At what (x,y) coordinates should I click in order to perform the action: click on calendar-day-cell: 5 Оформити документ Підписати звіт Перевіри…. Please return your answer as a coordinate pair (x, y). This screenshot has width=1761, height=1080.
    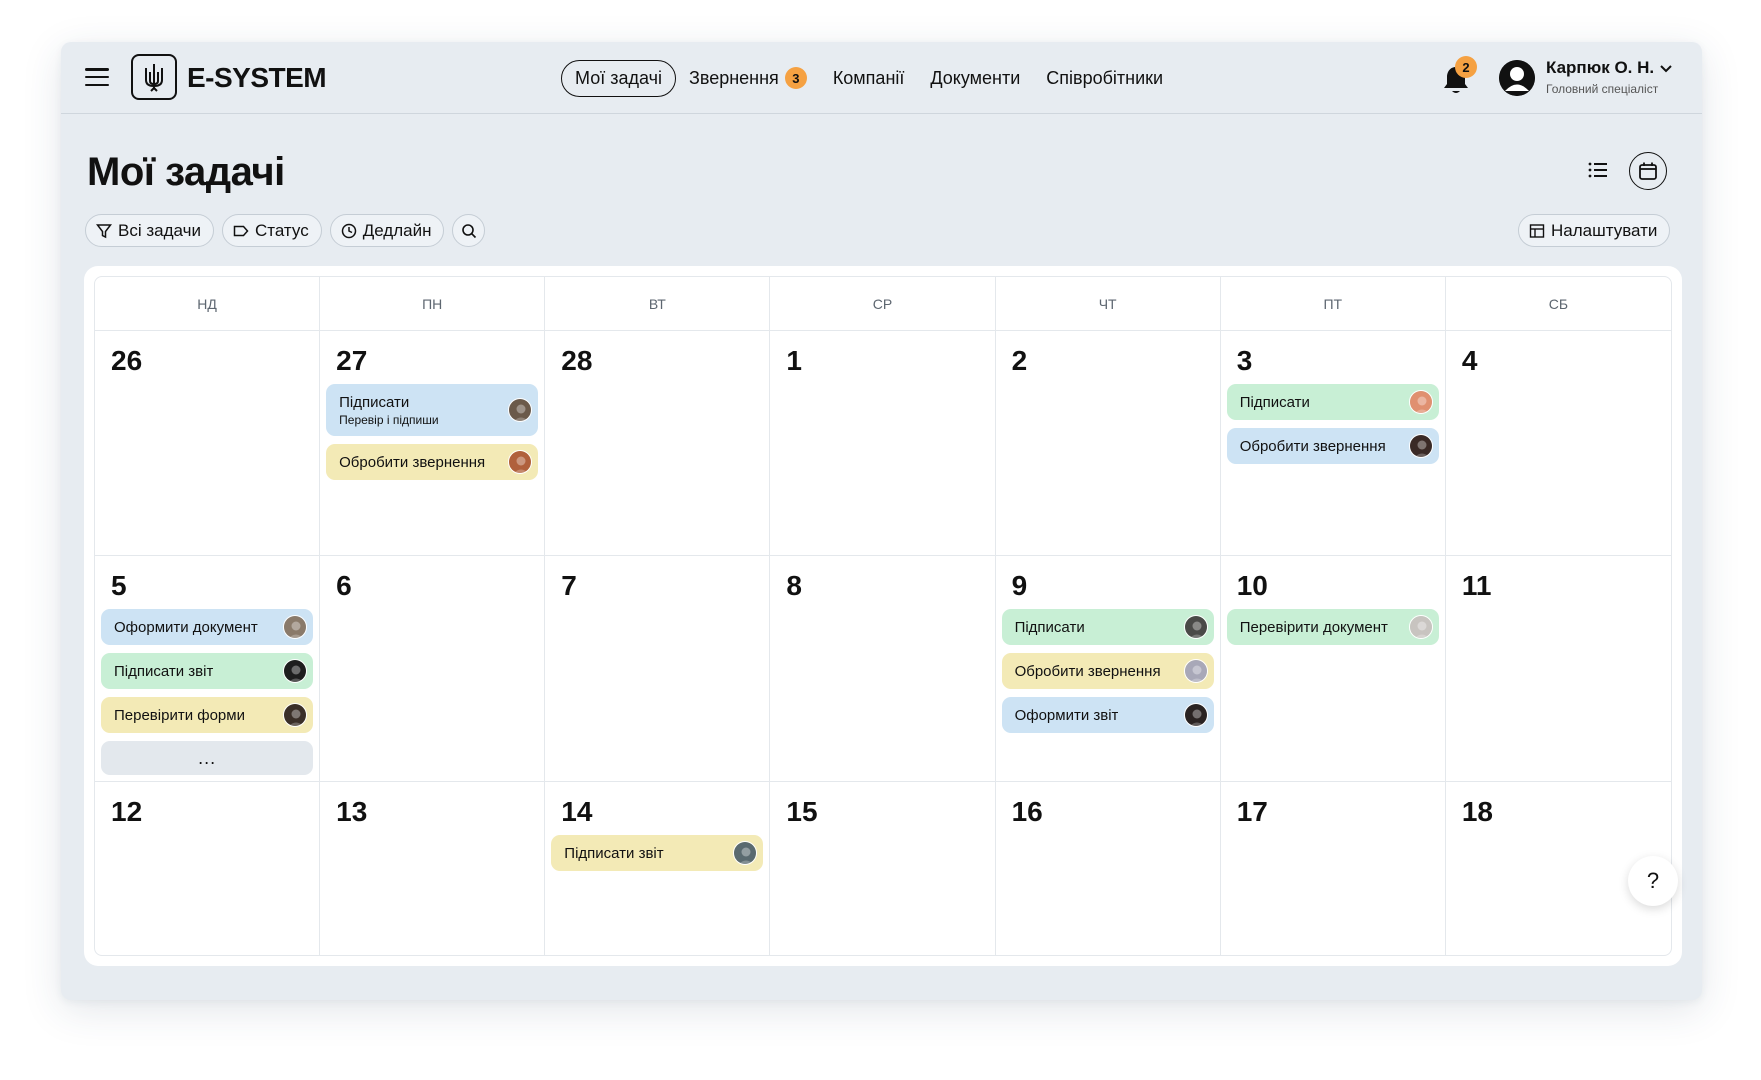
    Looking at the image, I should click on (208, 669).